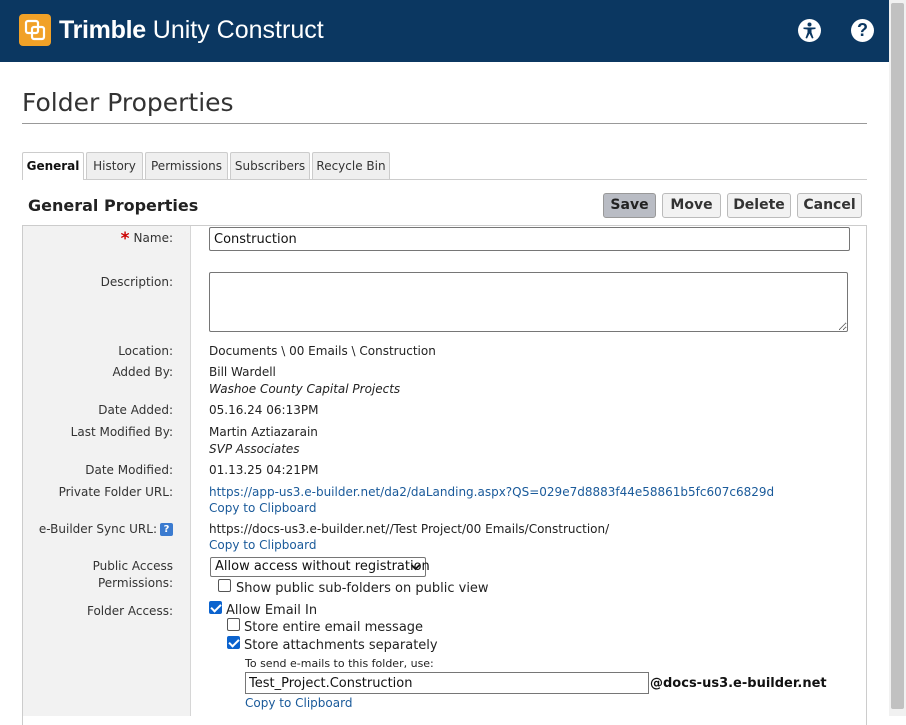  I want to click on private-url-label: Private Folder URL:, so click(115, 492).